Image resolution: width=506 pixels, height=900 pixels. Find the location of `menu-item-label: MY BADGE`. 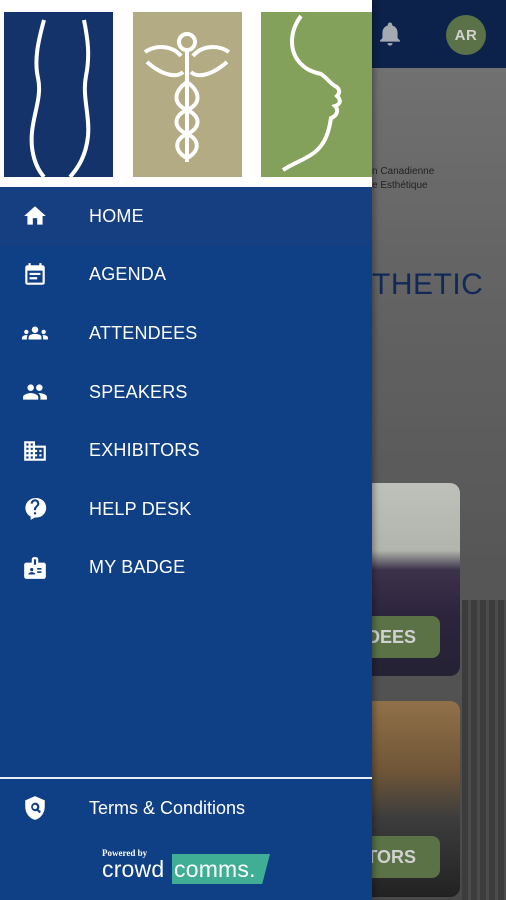

menu-item-label: MY BADGE is located at coordinates (137, 567).